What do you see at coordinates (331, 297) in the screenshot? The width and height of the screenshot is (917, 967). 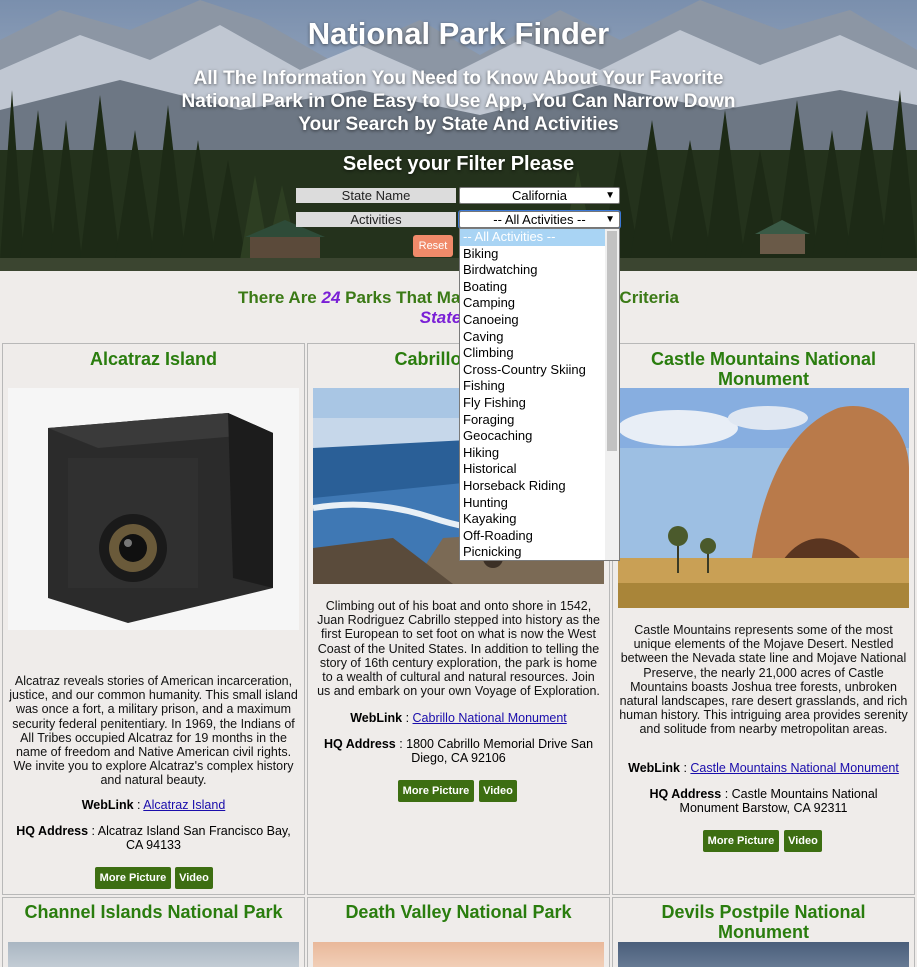 I see `results-count: 24` at bounding box center [331, 297].